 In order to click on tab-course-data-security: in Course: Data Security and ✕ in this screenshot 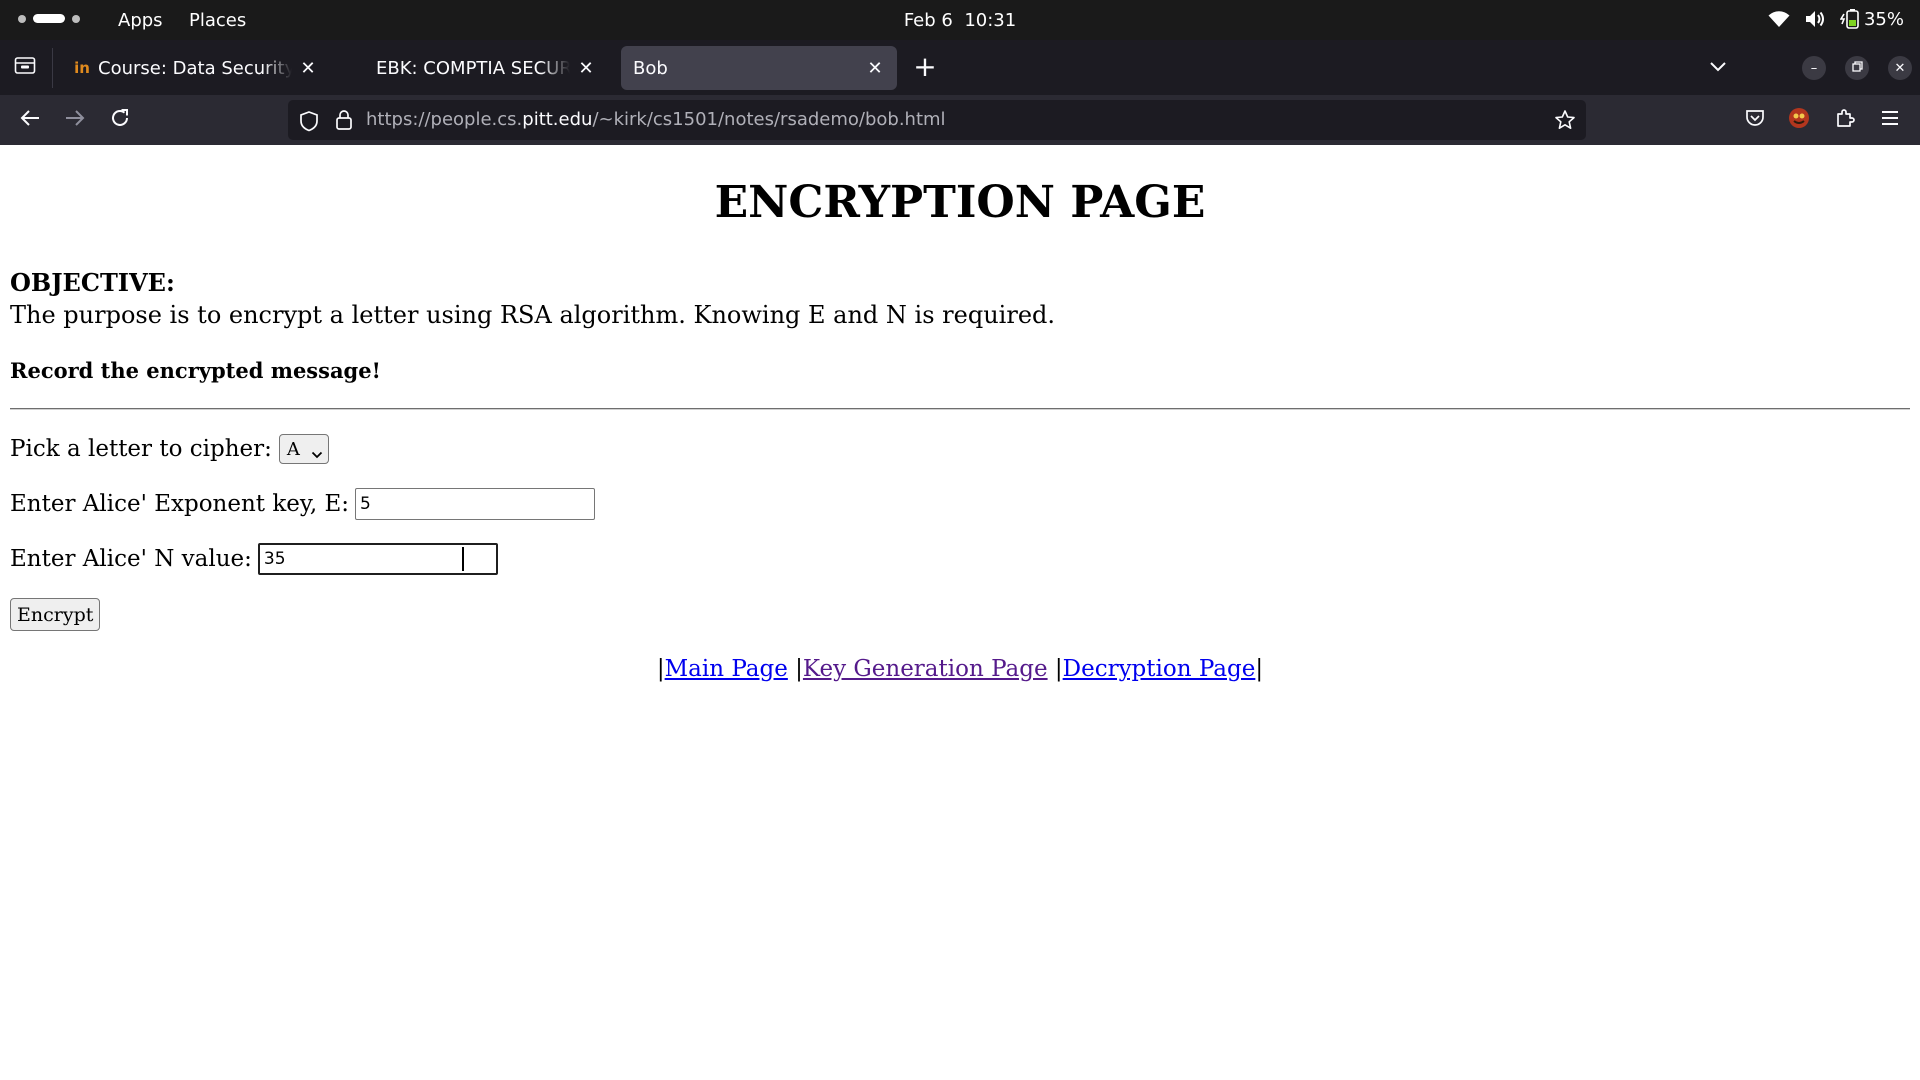, I will do `click(195, 68)`.